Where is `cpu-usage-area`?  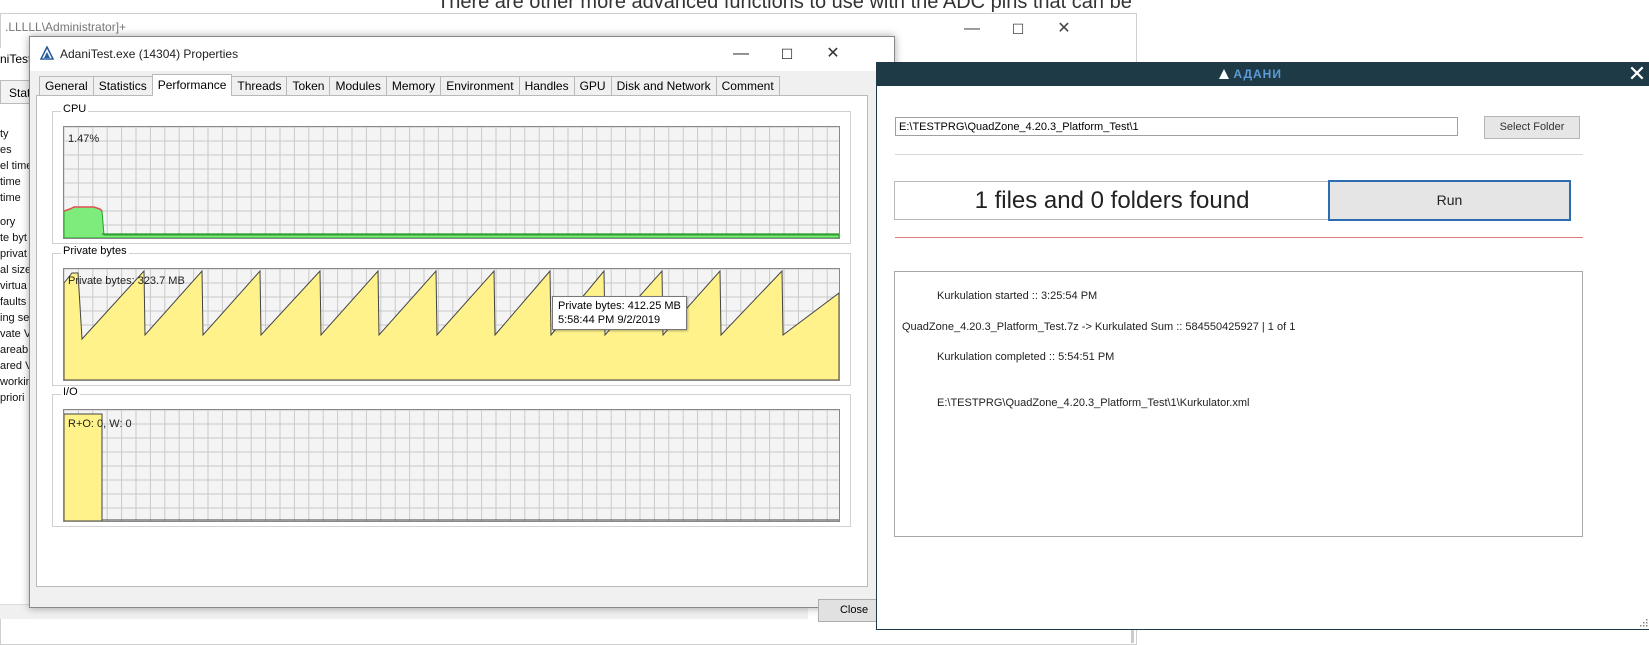
cpu-usage-area is located at coordinates (451, 222).